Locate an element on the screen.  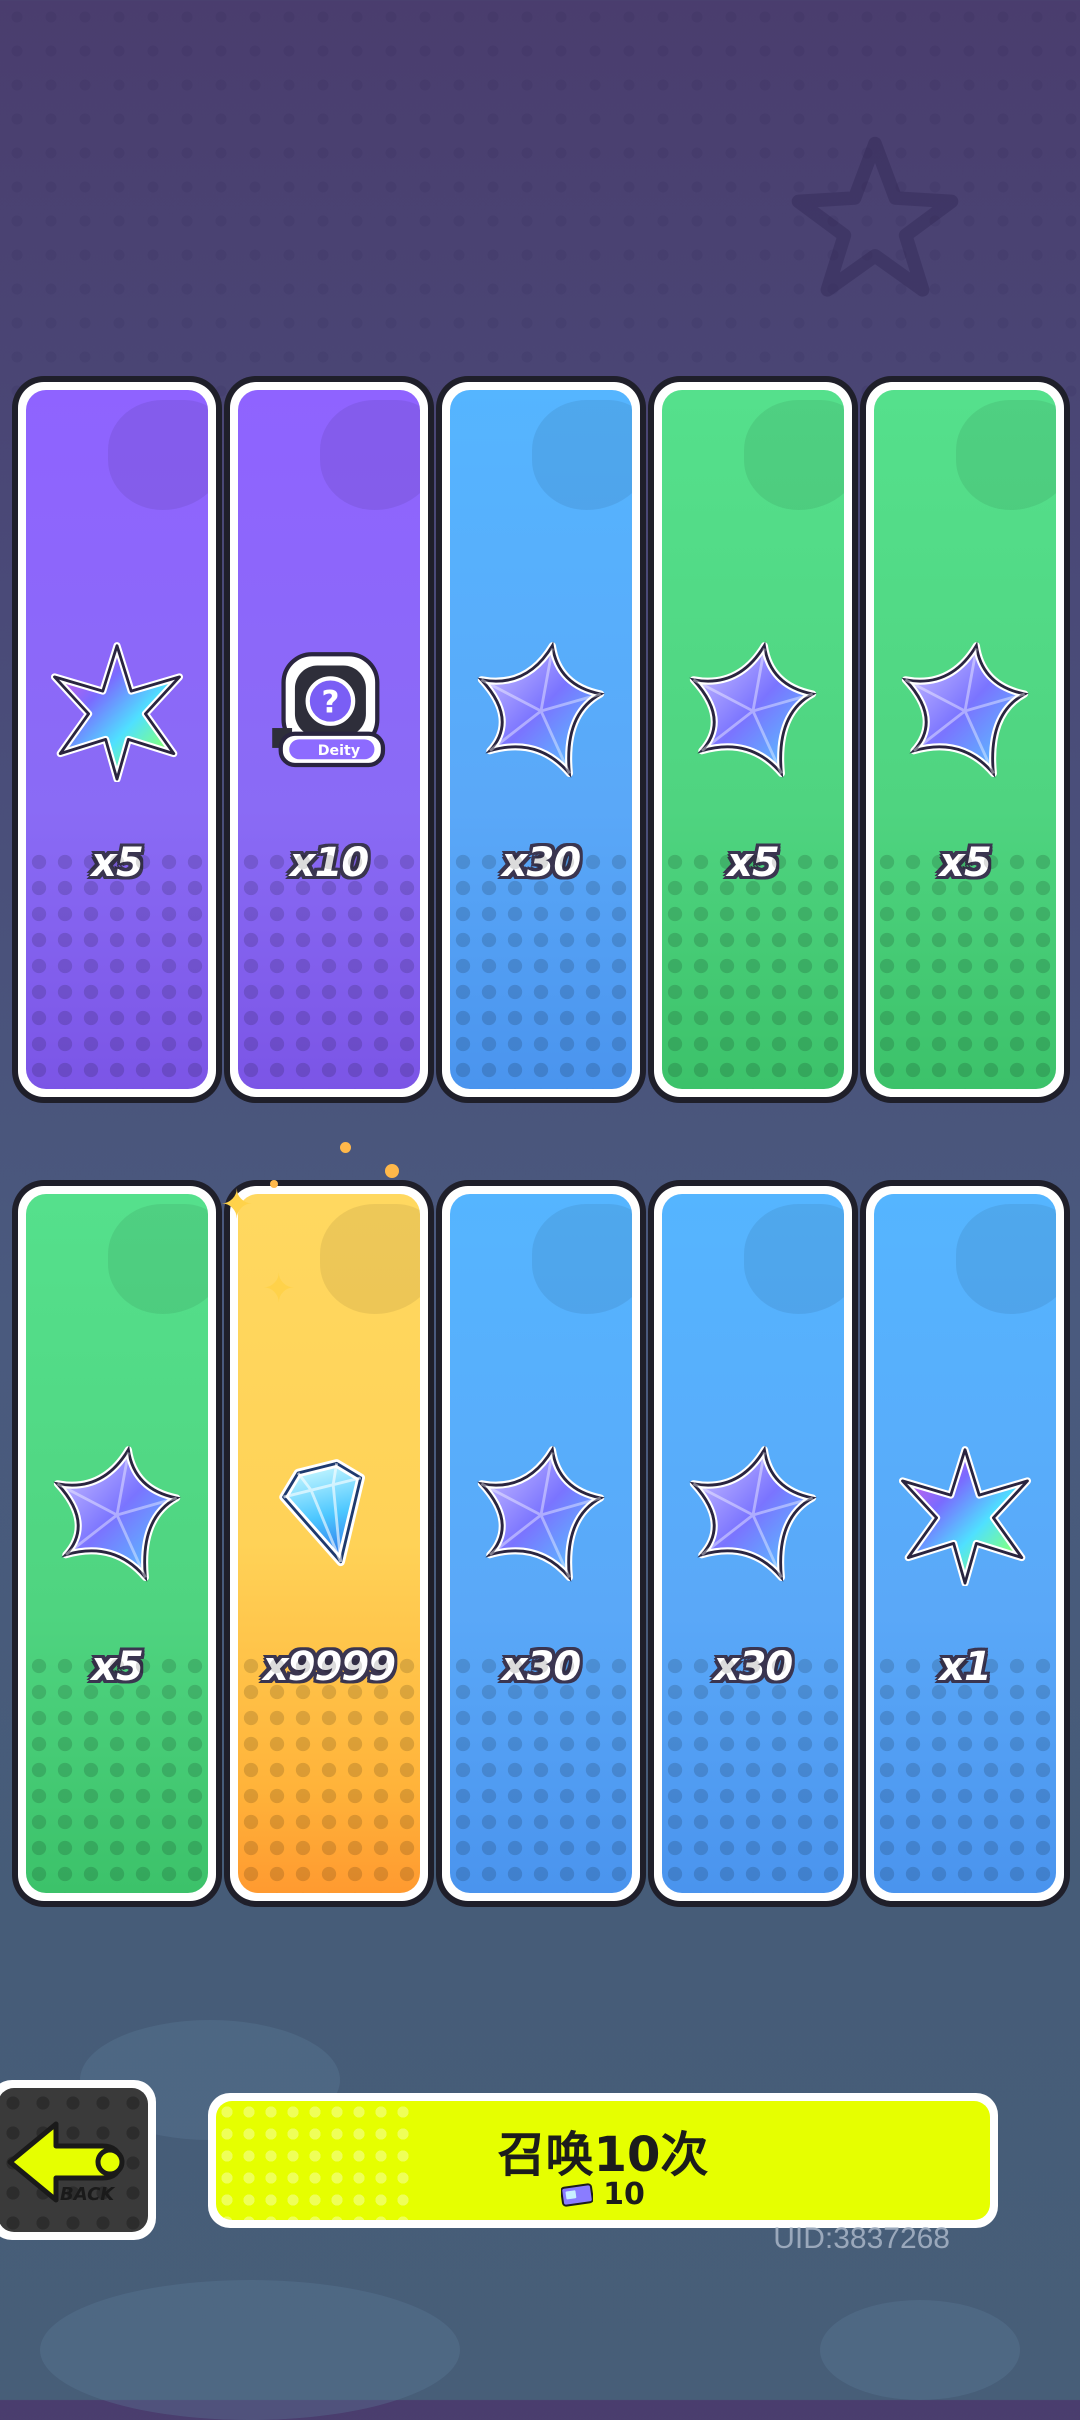
card-background: x1 is located at coordinates (965, 1543).